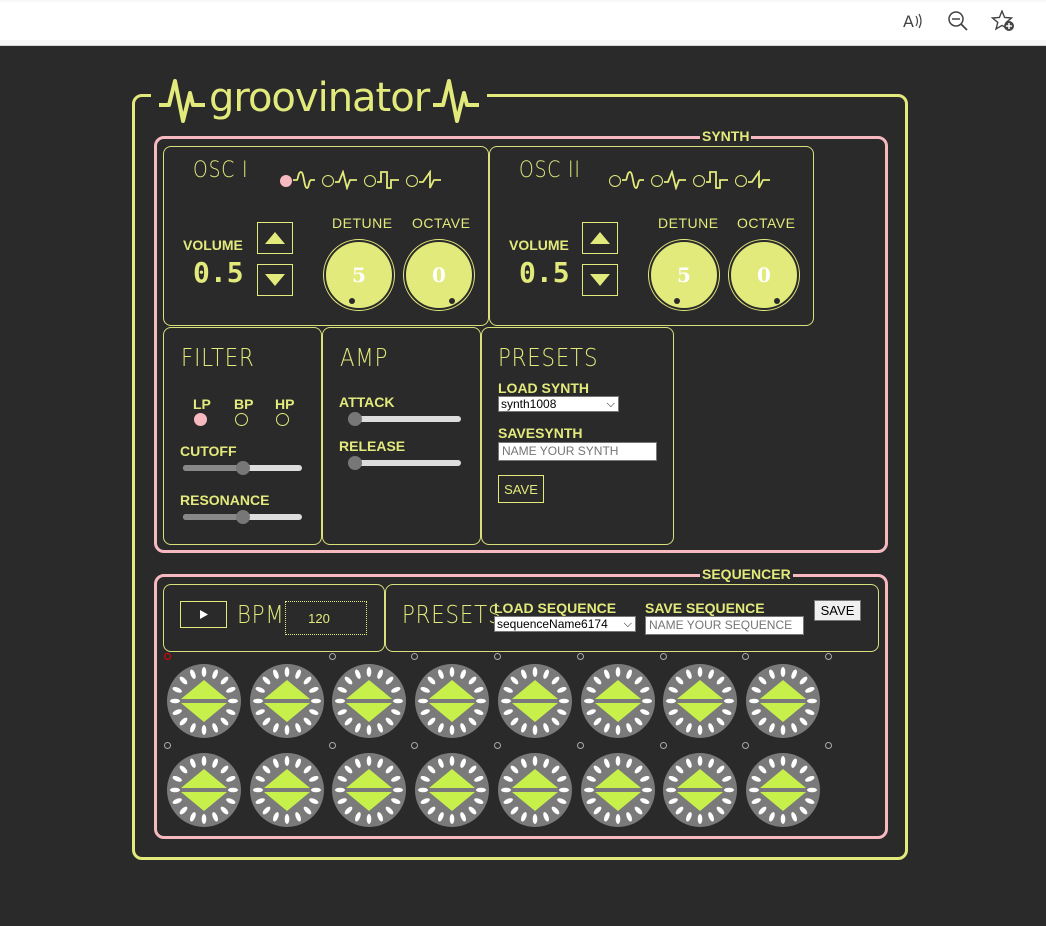  What do you see at coordinates (412, 181) in the screenshot?
I see `osc1-wave-radio-sawtooth` at bounding box center [412, 181].